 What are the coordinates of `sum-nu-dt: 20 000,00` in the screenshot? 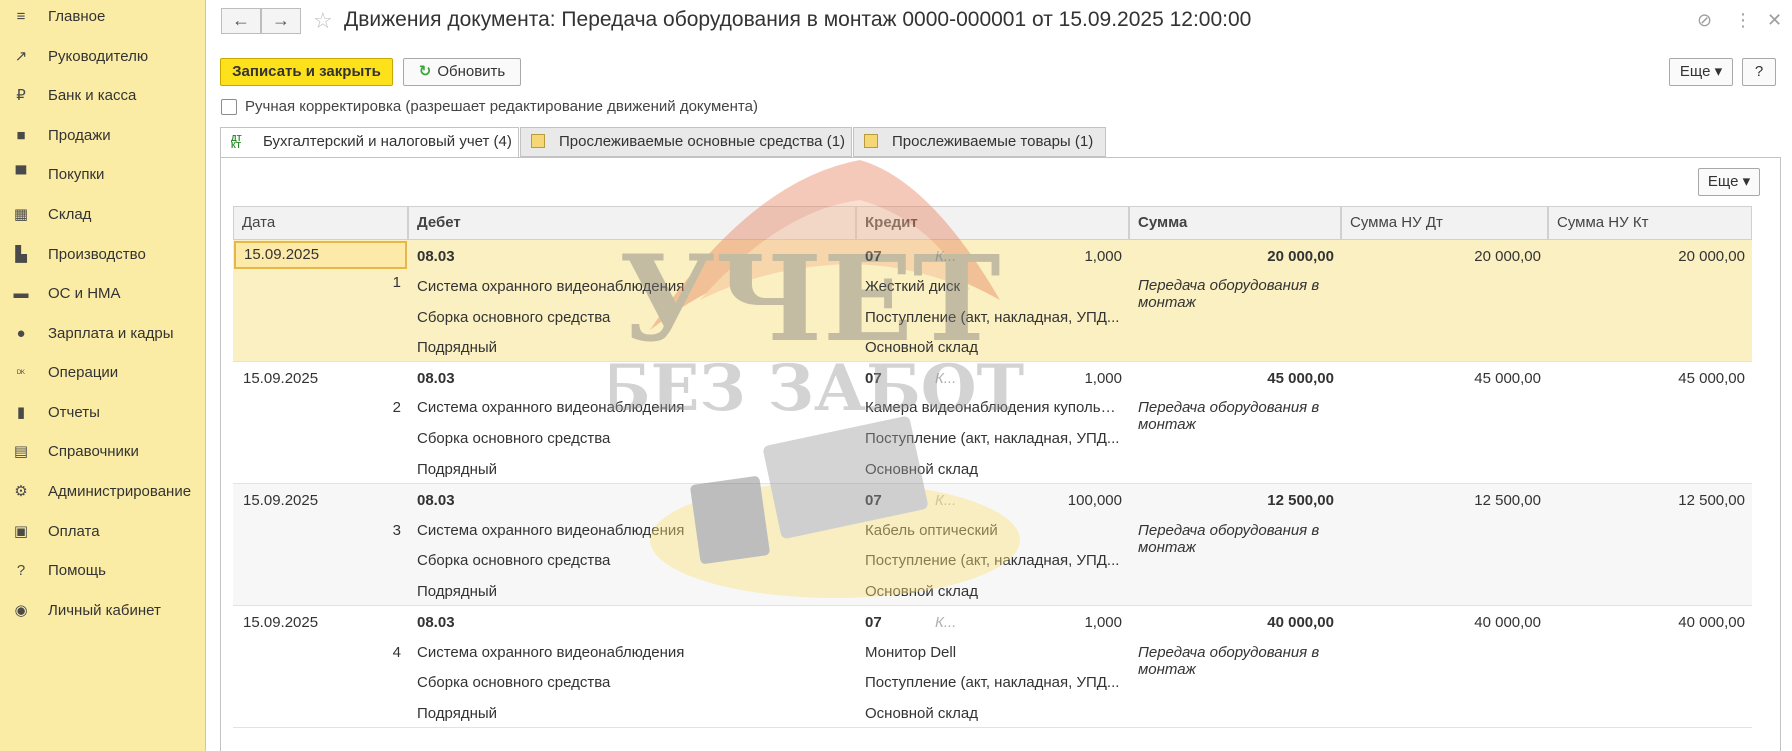 It's located at (1441, 256).